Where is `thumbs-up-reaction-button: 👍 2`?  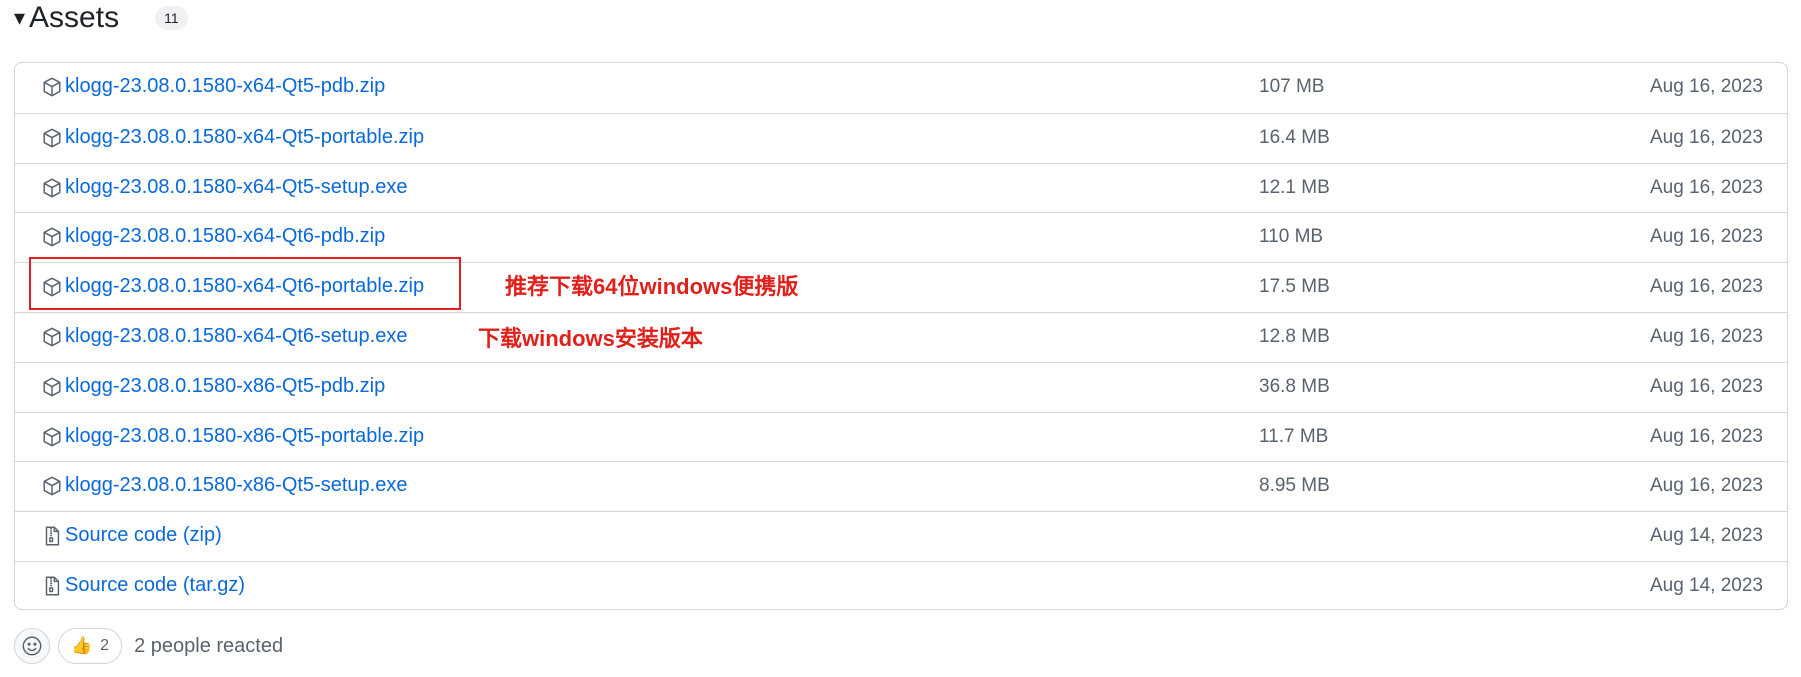
thumbs-up-reaction-button: 👍 2 is located at coordinates (90, 646).